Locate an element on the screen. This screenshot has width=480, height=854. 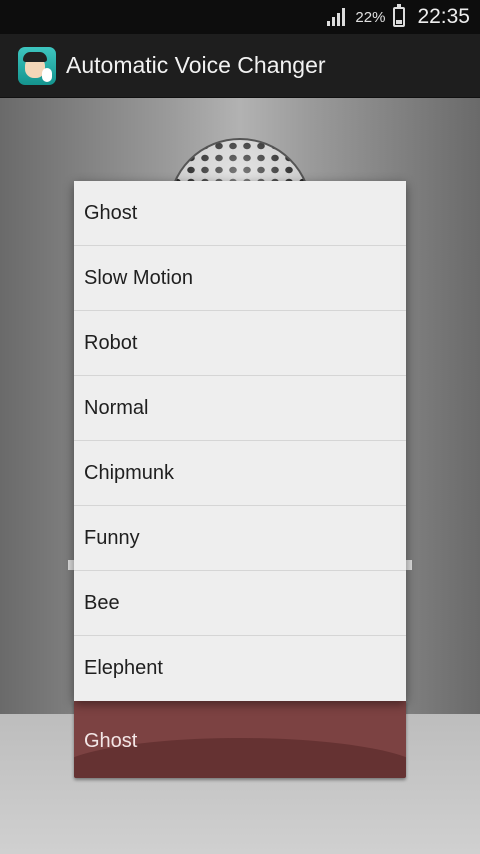
voice-option-normal: Normal is located at coordinates (240, 408).